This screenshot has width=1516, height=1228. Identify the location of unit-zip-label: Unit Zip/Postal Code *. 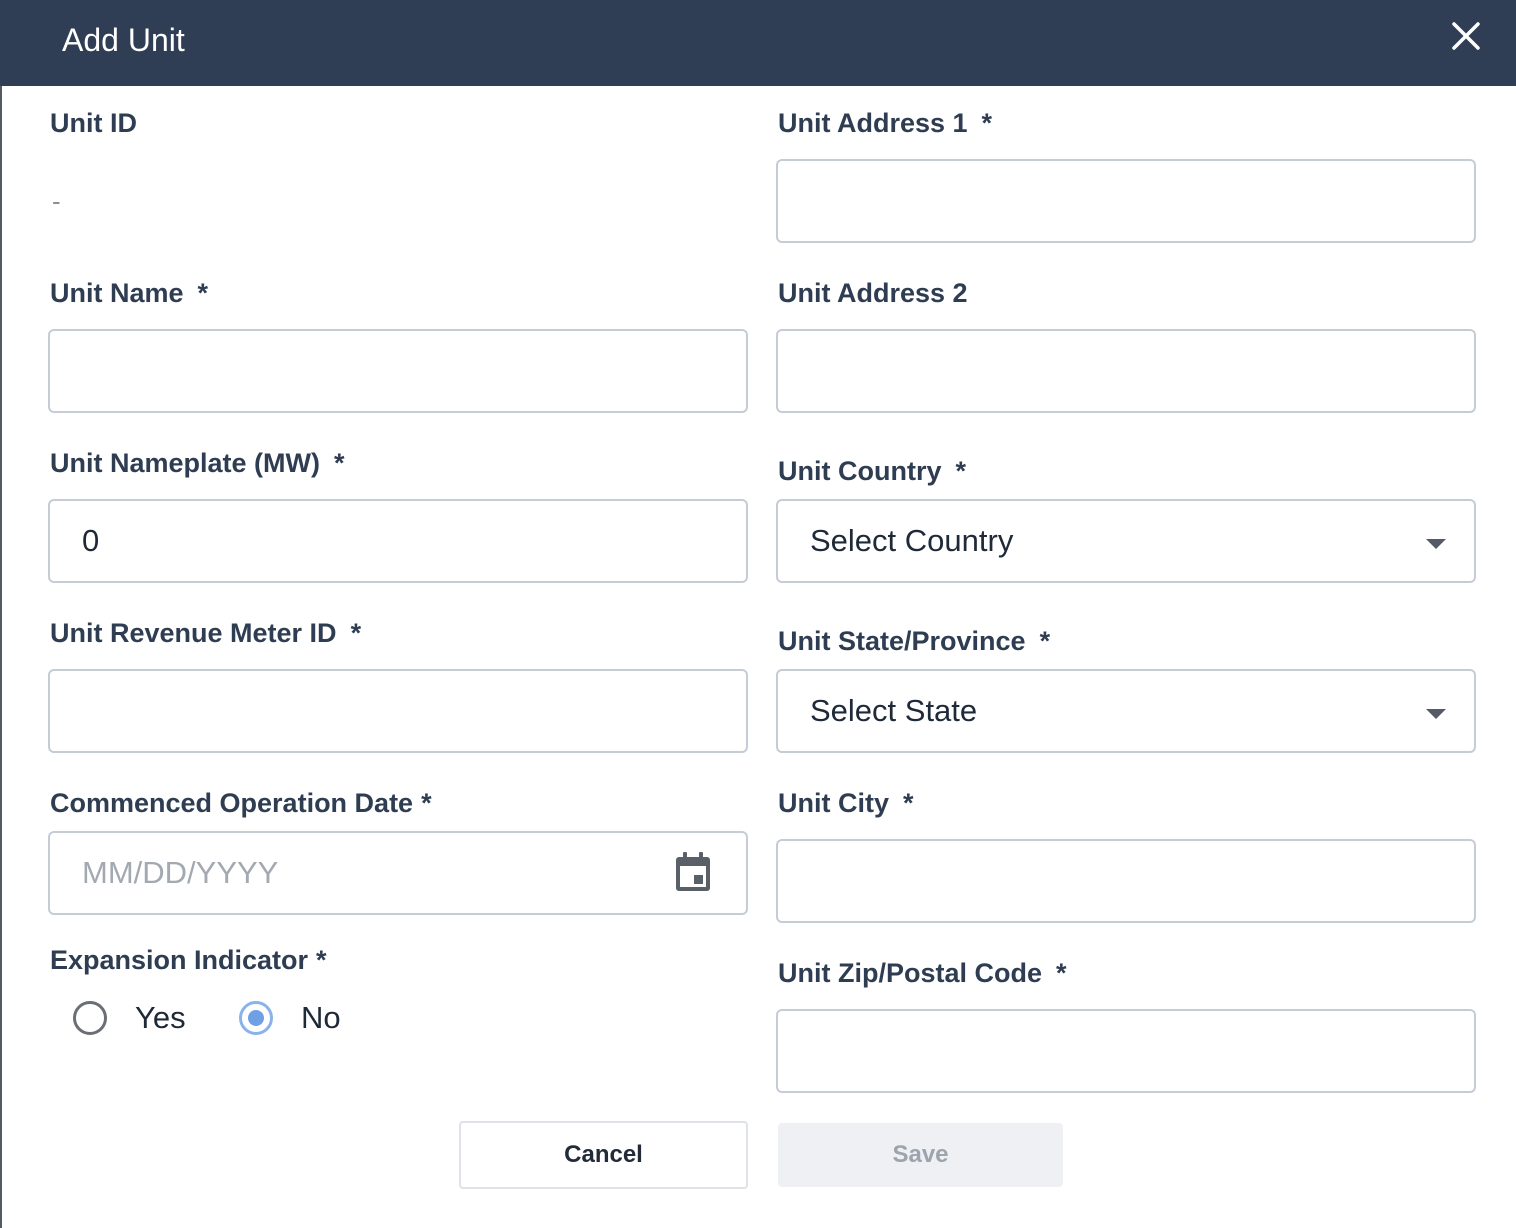
(922, 973).